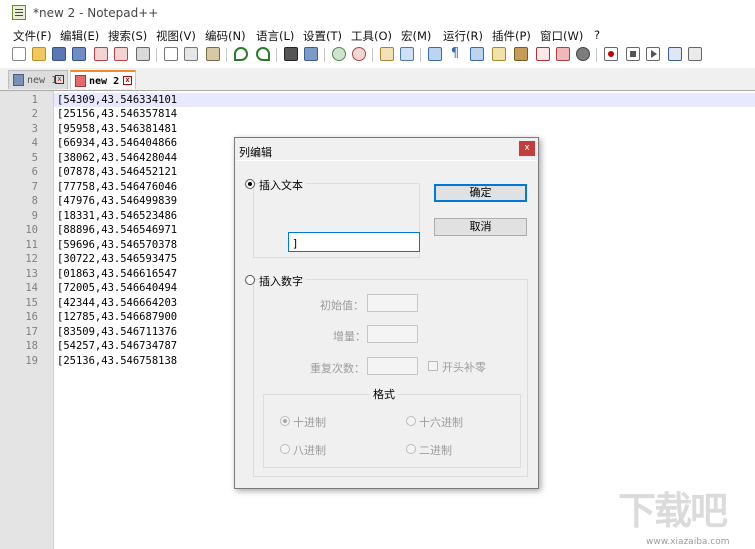 Image resolution: width=755 pixels, height=549 pixels. Describe the element at coordinates (521, 54) in the screenshot. I see `document-map-icon` at that location.